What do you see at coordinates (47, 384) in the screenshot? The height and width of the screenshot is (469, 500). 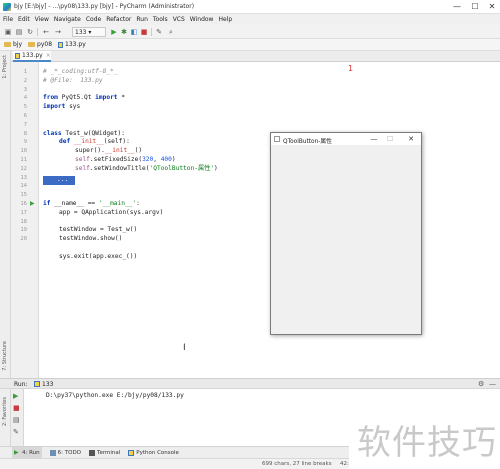 I see `run-config-tab: 133` at bounding box center [47, 384].